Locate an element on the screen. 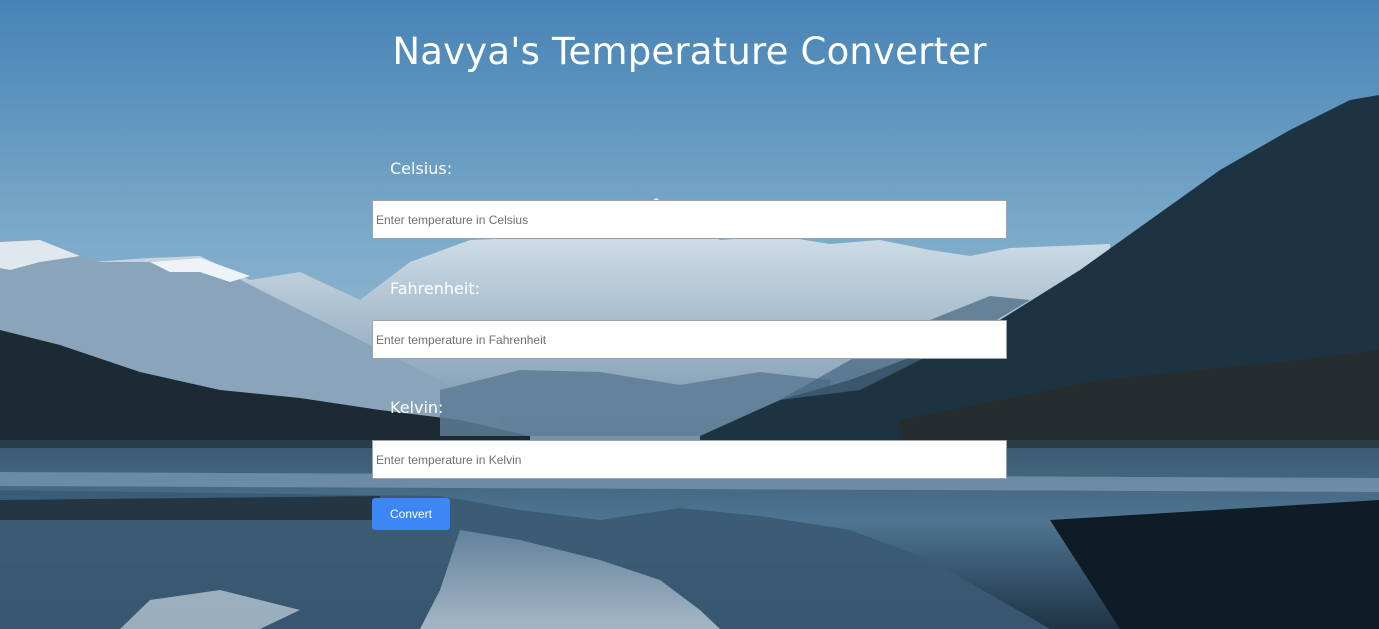  kelvin-input is located at coordinates (689, 459).